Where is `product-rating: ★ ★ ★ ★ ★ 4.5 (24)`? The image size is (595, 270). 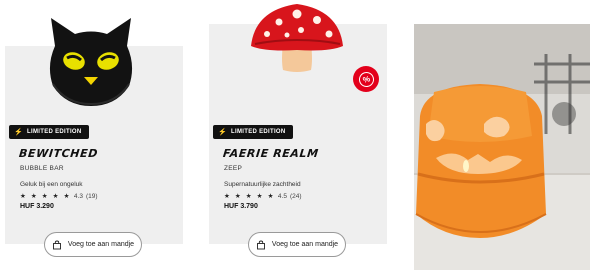 product-rating: ★ ★ ★ ★ ★ 4.5 (24) is located at coordinates (263, 196).